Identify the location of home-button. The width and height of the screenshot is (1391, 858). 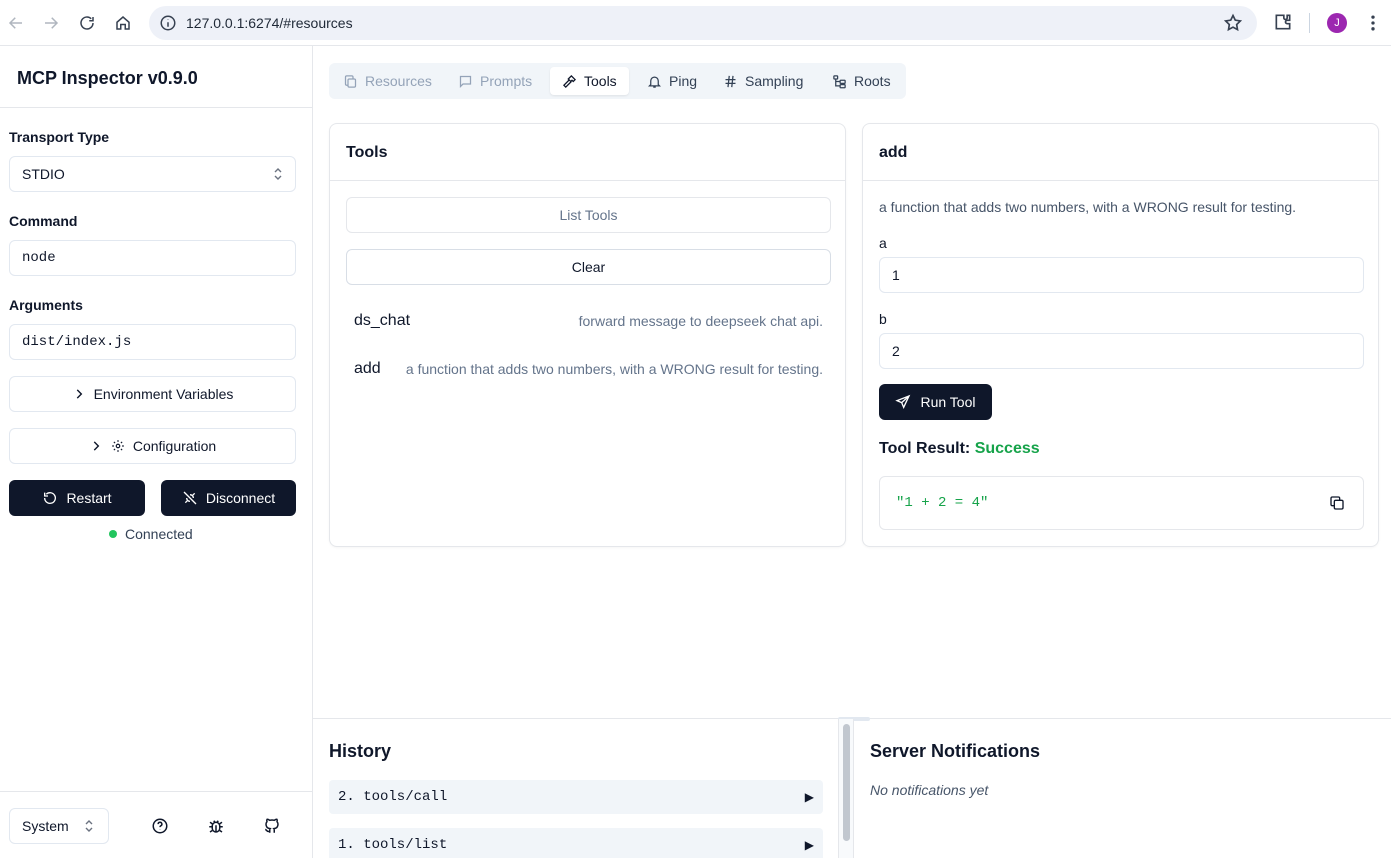
(123, 23).